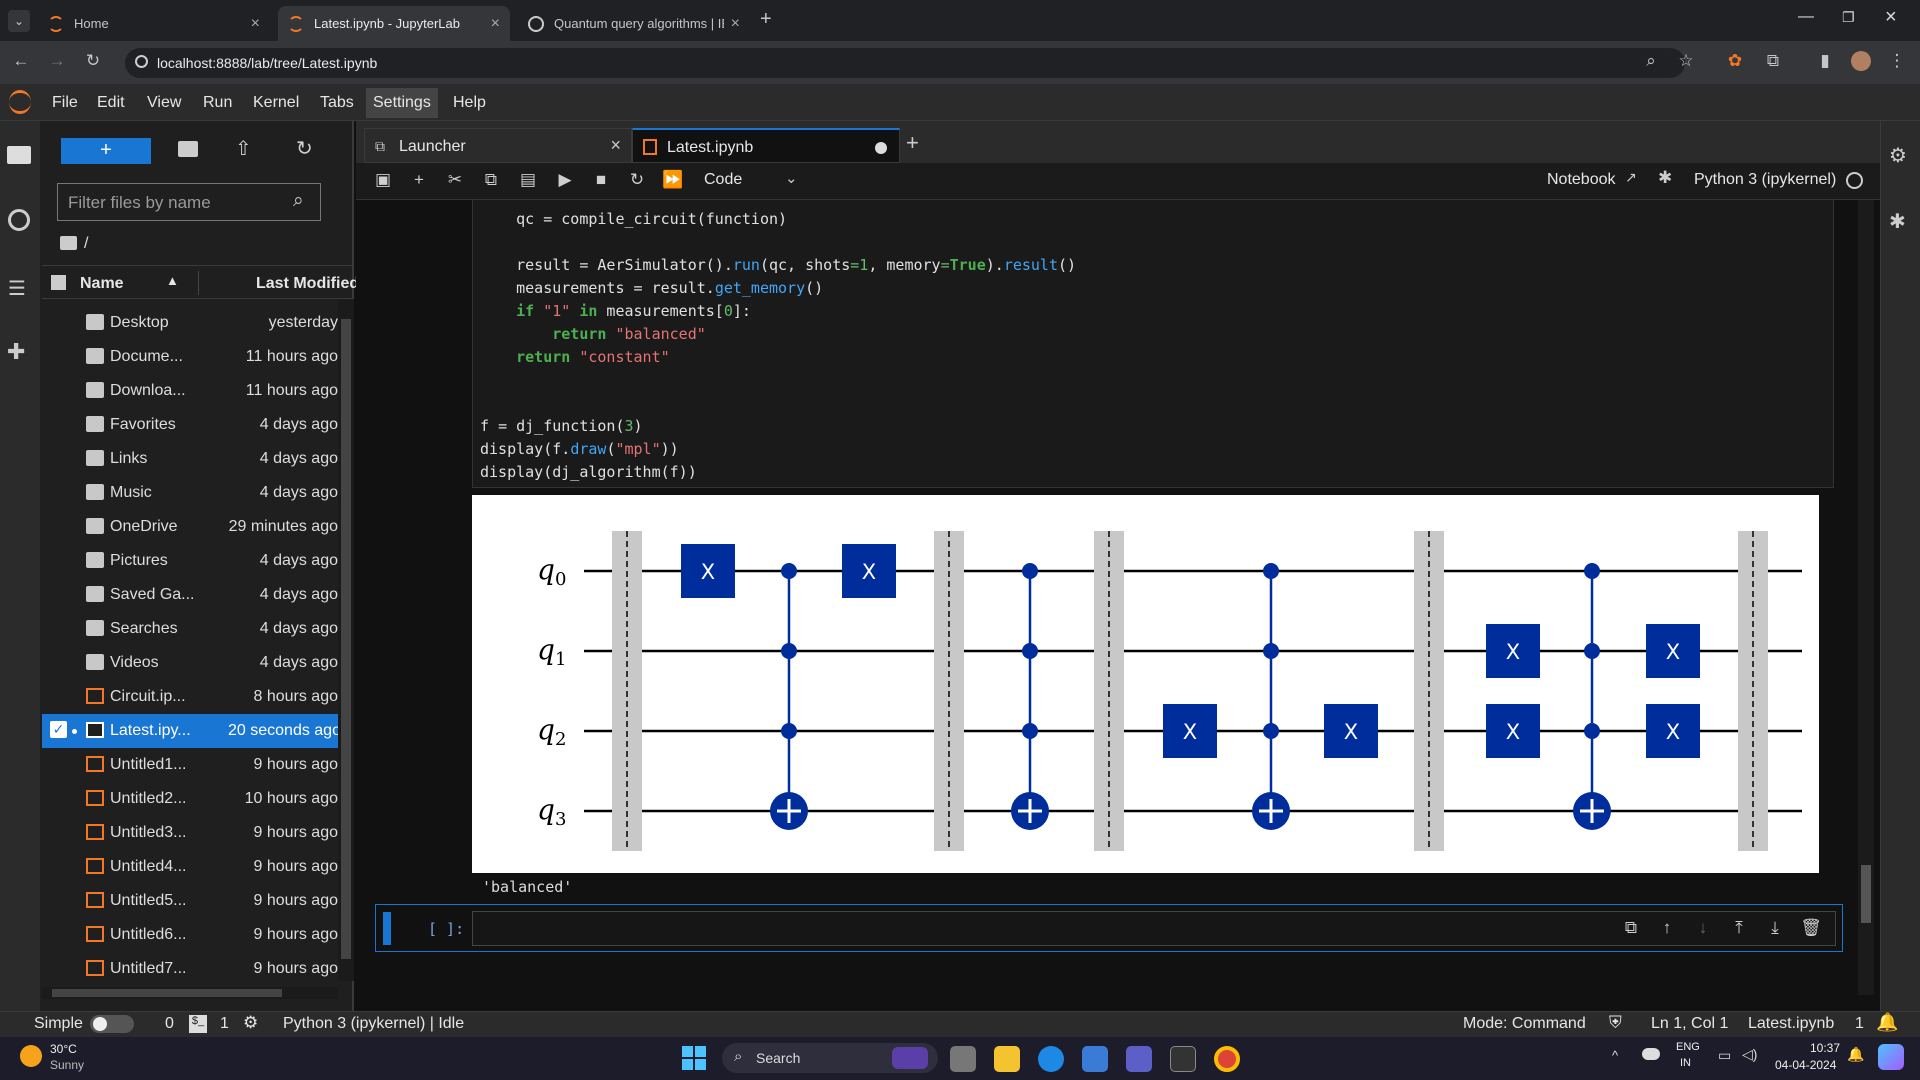  I want to click on close-window-button: ×, so click(1891, 17).